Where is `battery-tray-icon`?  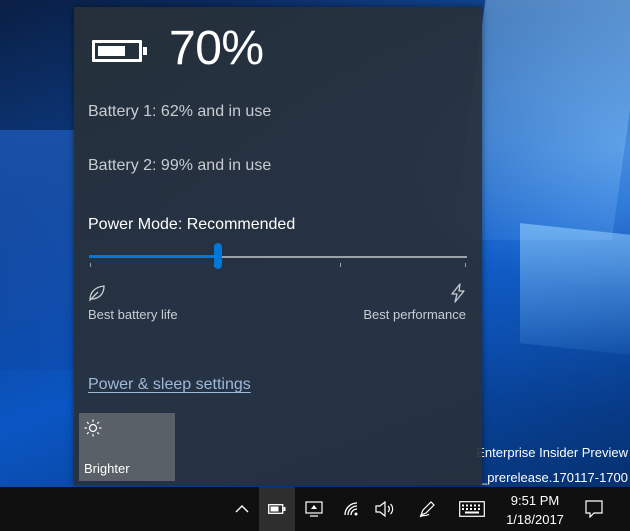 battery-tray-icon is located at coordinates (277, 509).